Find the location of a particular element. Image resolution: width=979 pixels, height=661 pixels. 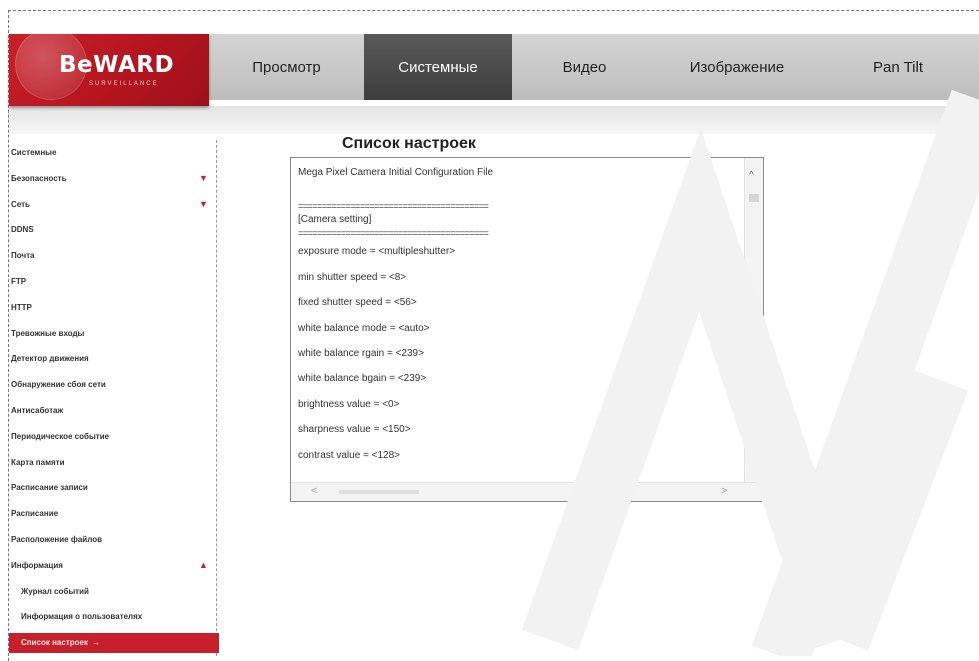

sidebar-item-record-schedule: Расписание записи is located at coordinates (113, 488).